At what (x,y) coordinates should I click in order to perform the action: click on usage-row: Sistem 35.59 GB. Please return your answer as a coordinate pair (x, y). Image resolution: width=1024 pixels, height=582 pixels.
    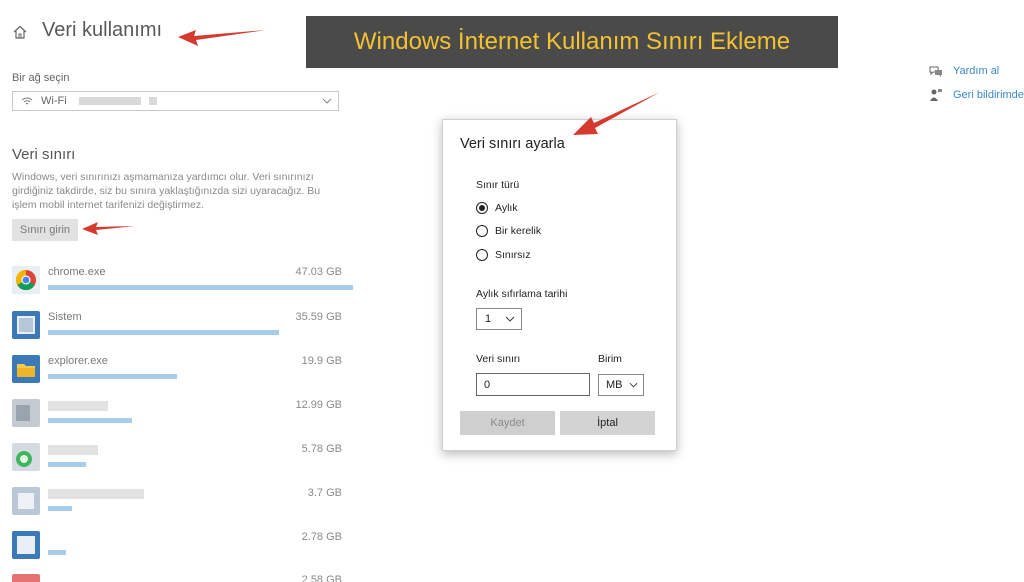
    Looking at the image, I should click on (177, 329).